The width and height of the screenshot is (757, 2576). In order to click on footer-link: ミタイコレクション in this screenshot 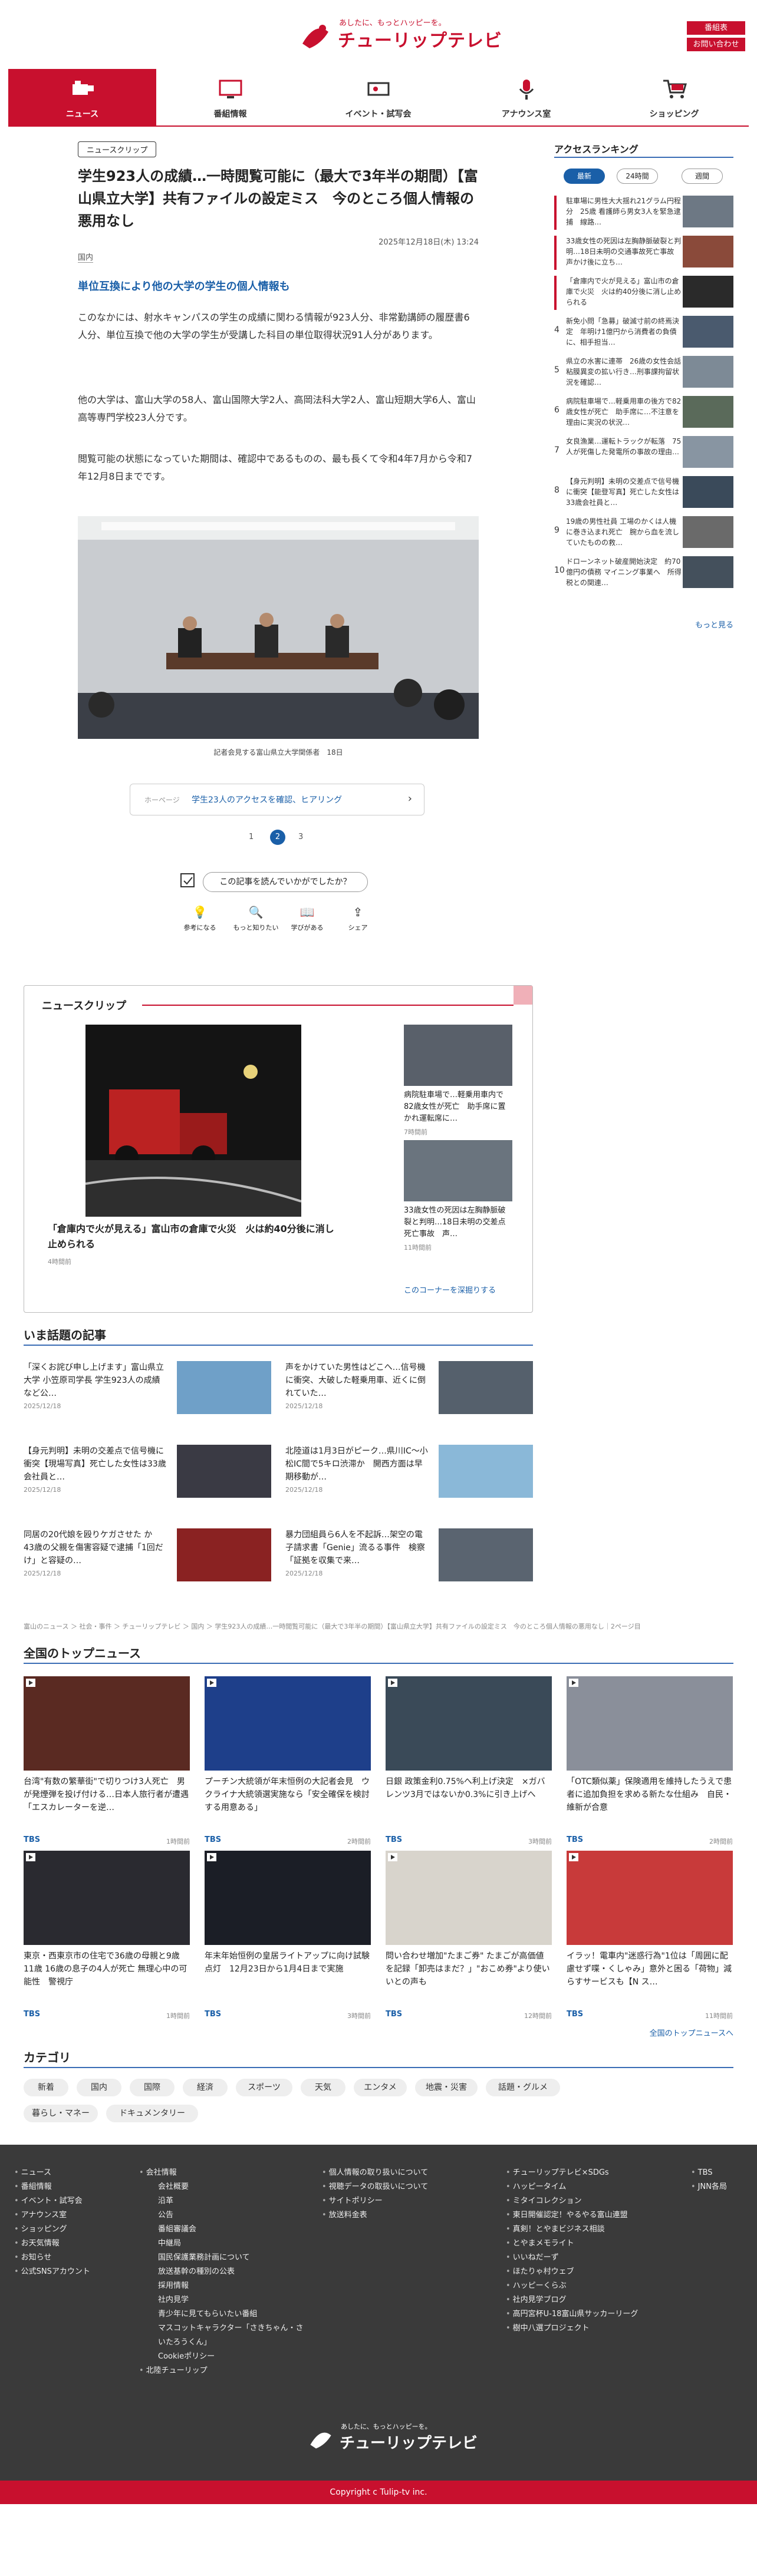, I will do `click(547, 2201)`.